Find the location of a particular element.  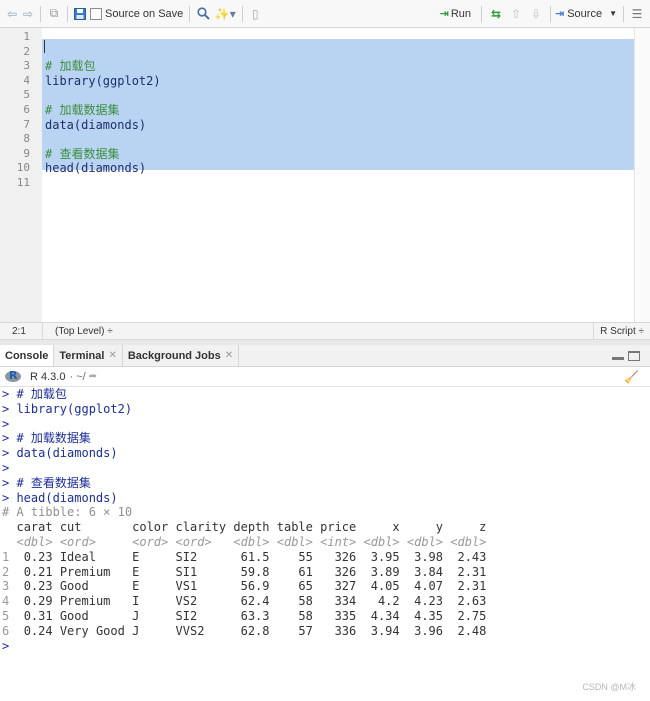

run-button-label: Run is located at coordinates (460, 13).